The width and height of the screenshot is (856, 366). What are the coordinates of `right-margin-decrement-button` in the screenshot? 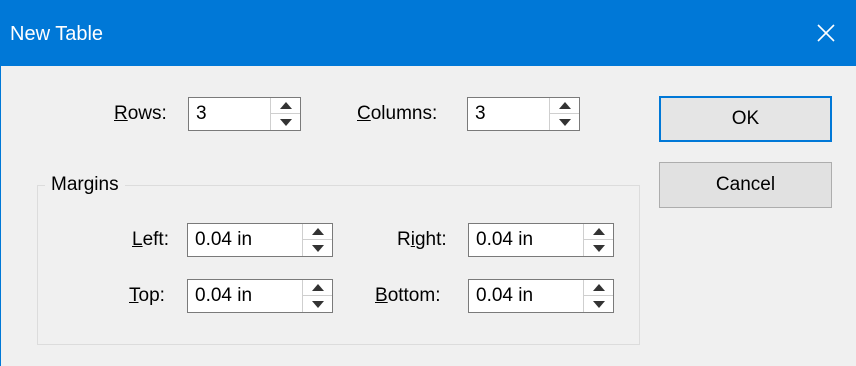 It's located at (598, 248).